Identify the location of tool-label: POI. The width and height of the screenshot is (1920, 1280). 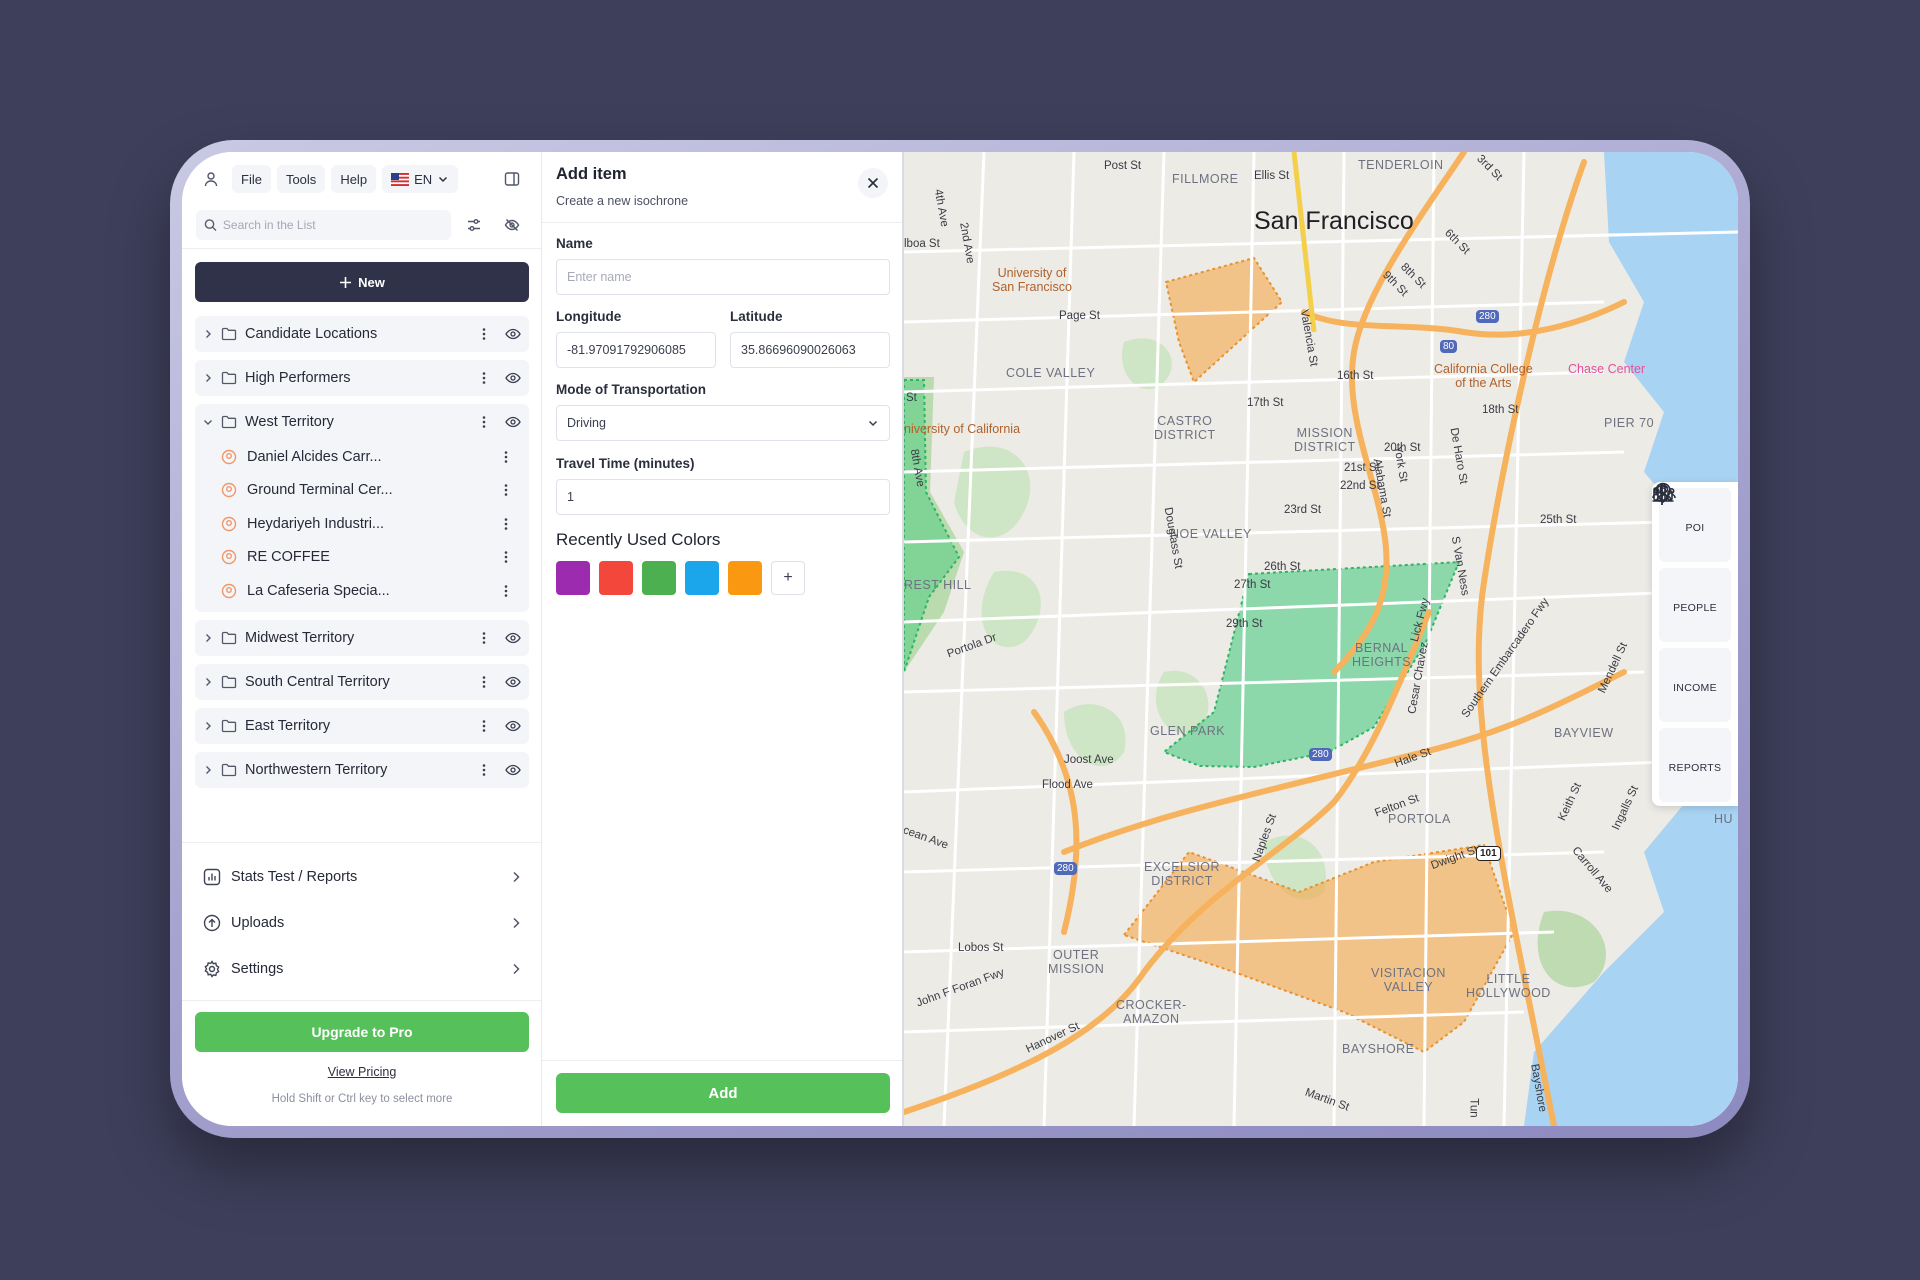
(1695, 528).